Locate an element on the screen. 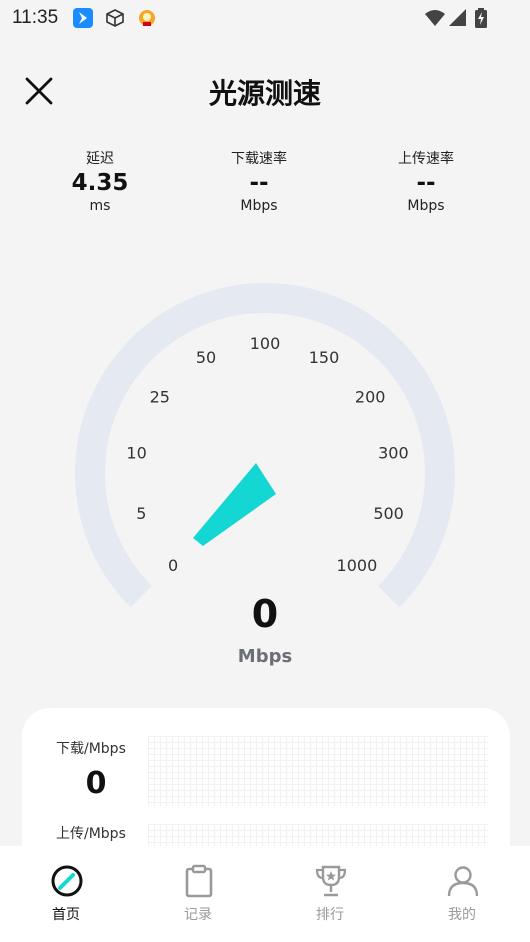 The image size is (530, 942). download-rate-value: -- is located at coordinates (259, 183).